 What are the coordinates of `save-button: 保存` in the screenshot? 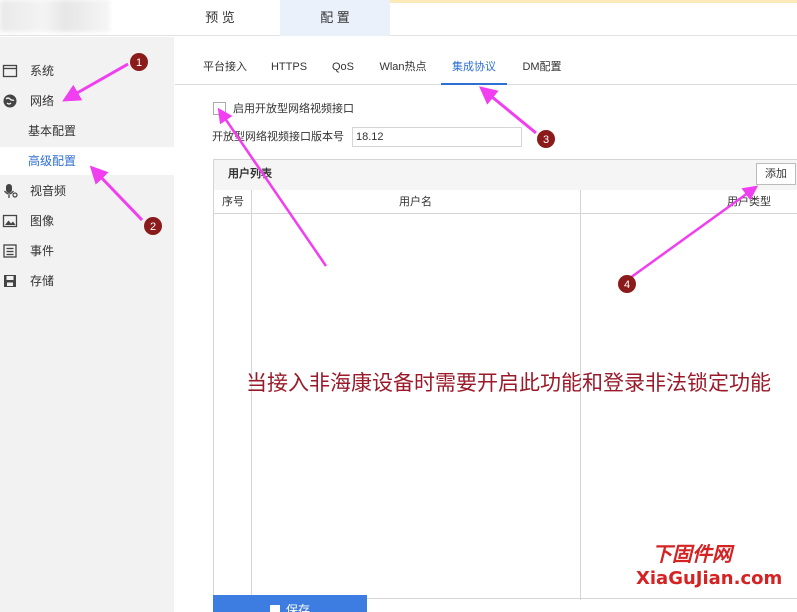 It's located at (290, 603).